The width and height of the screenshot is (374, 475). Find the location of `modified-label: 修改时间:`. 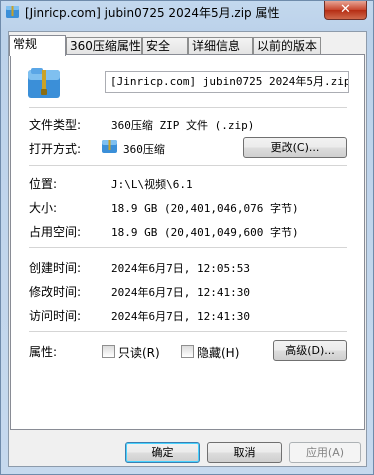

modified-label: 修改时间: is located at coordinates (55, 292).